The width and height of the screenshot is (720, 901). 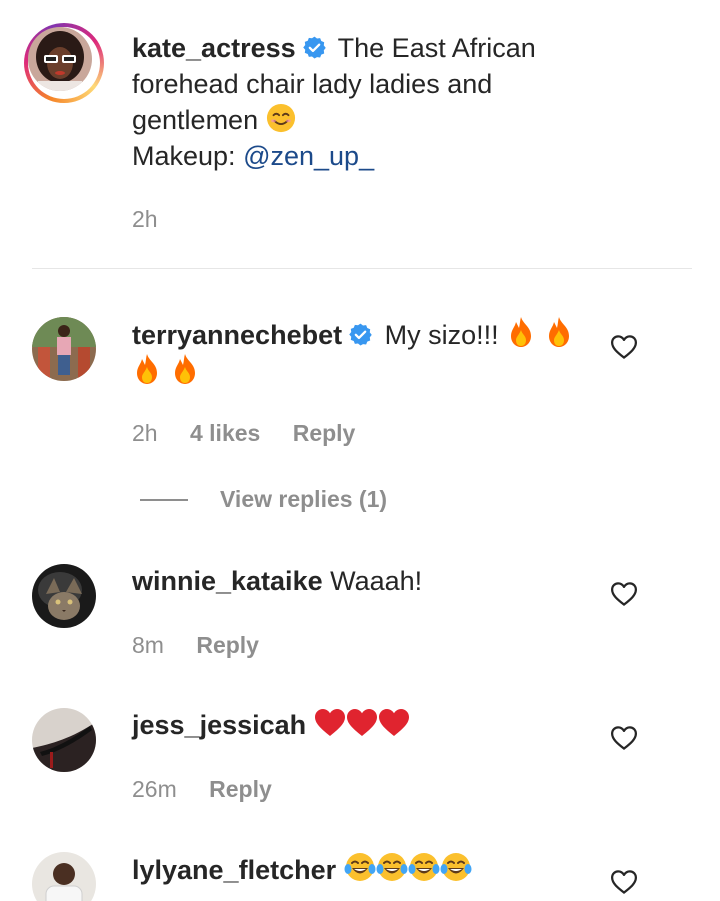 I want to click on comment-meta: 26m Reply, so click(x=215, y=789).